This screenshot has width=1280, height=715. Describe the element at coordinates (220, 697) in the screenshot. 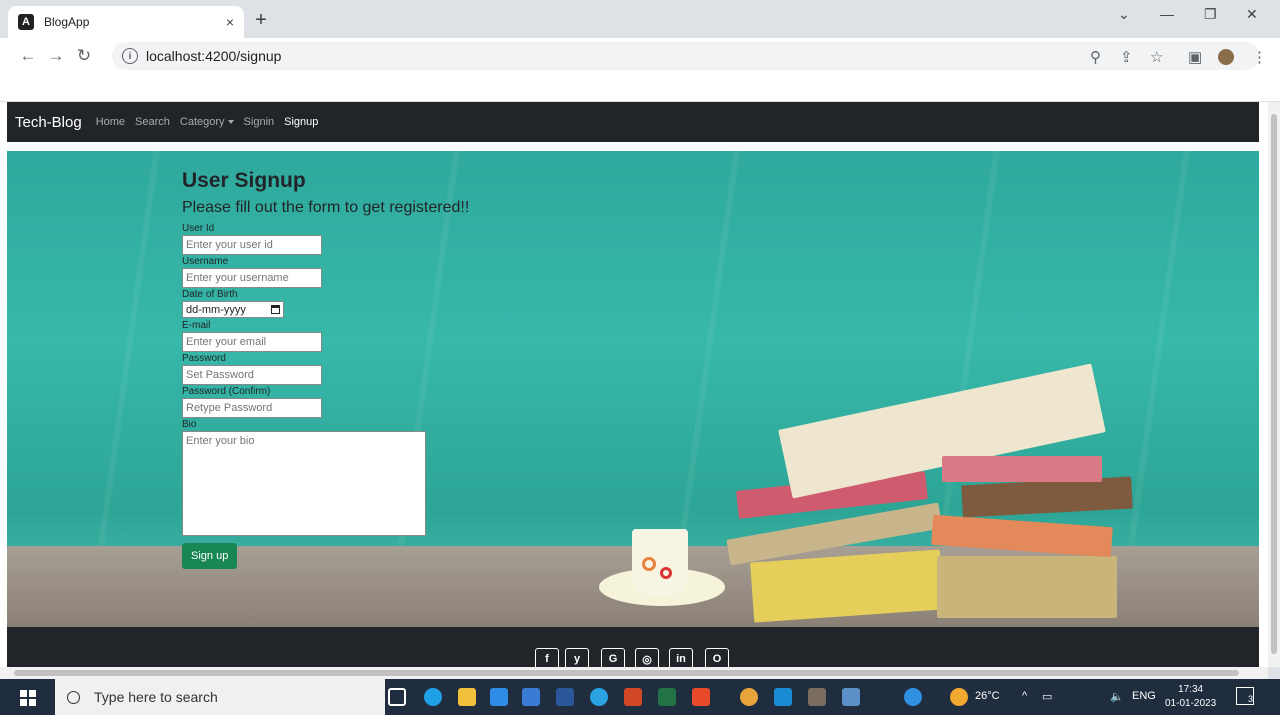

I see `taskbar-search-box: Type here to search` at that location.